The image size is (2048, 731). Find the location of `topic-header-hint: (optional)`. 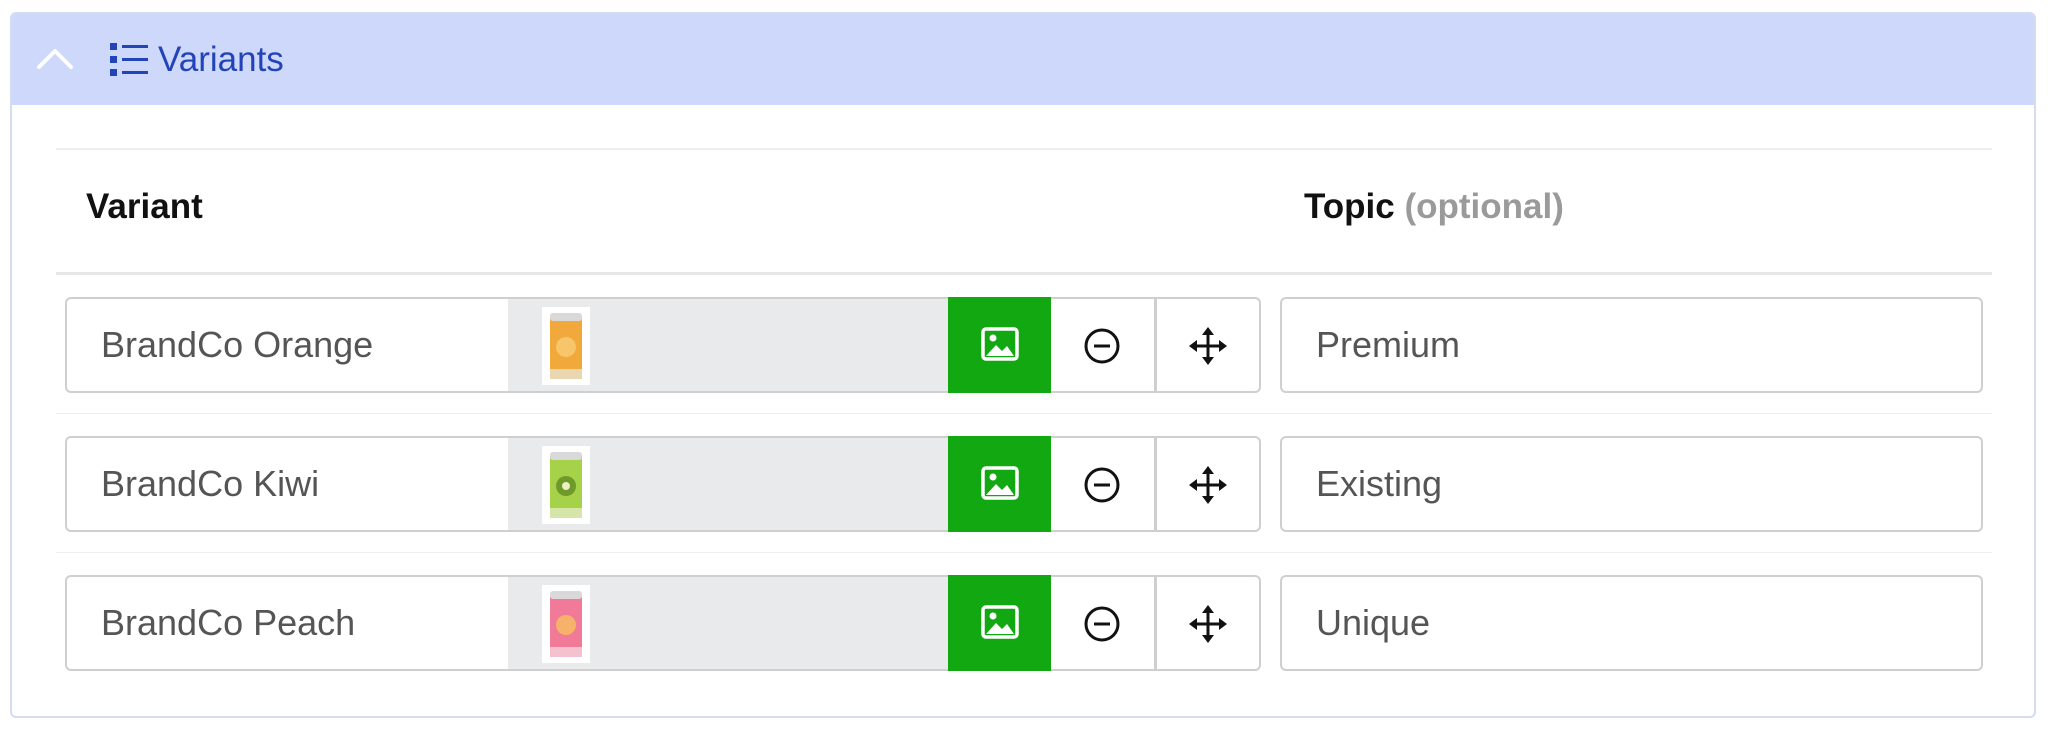

topic-header-hint: (optional) is located at coordinates (1484, 206).